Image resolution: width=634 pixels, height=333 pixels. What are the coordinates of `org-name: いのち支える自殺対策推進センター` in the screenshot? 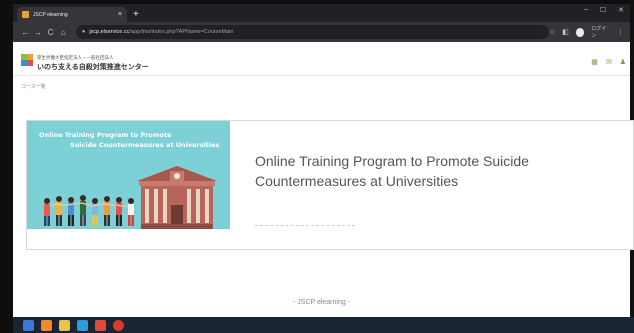 It's located at (93, 67).